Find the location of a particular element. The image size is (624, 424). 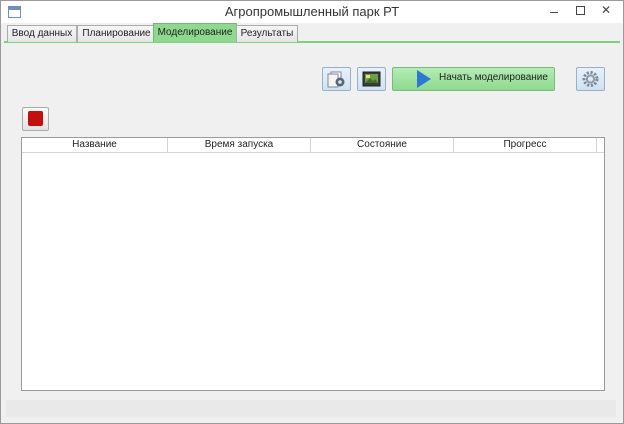

column-header-progress: Прогресс is located at coordinates (525, 145).